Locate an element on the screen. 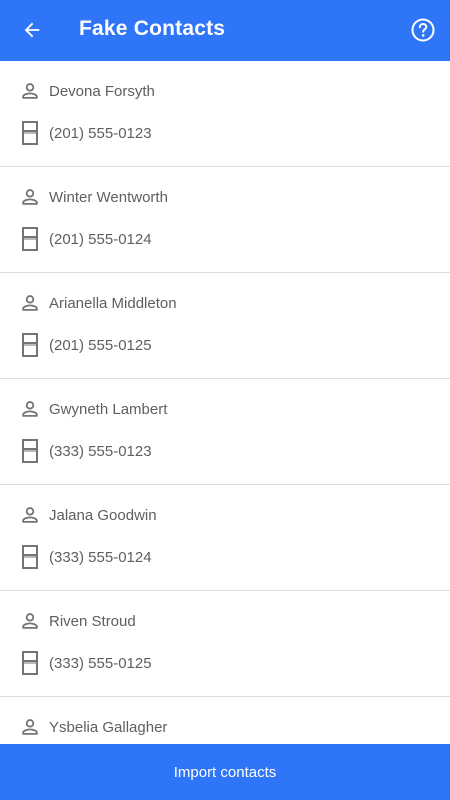 Image resolution: width=450 pixels, height=800 pixels. contact-name-row: Gwyneth Lambert is located at coordinates (92, 409).